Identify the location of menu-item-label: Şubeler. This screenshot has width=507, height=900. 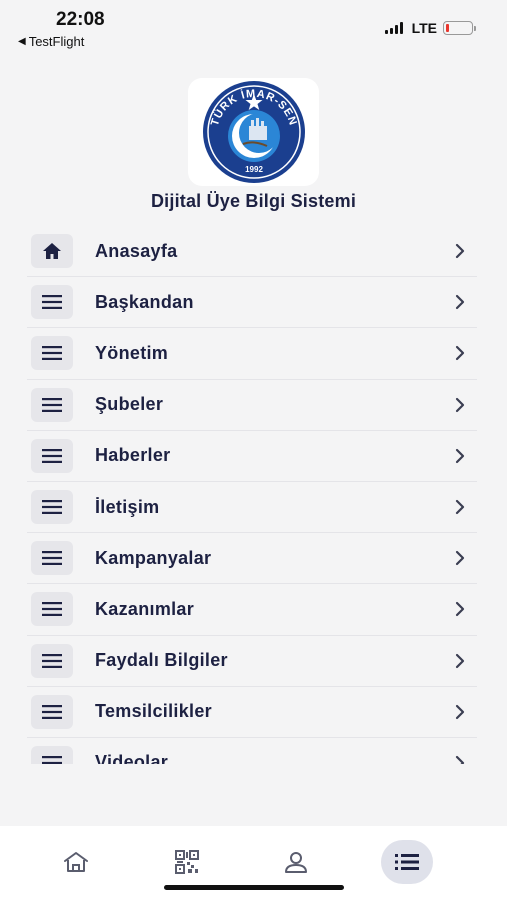
(129, 404).